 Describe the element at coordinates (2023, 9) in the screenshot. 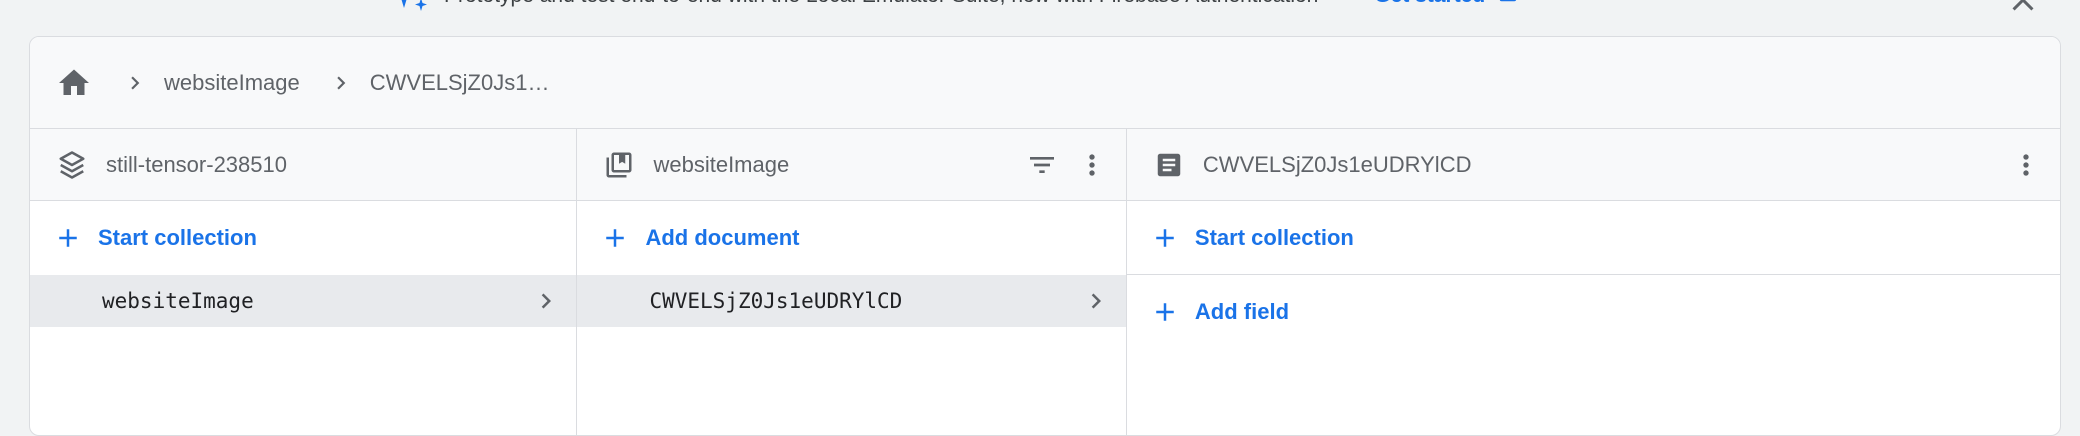

I see `close-icon` at that location.